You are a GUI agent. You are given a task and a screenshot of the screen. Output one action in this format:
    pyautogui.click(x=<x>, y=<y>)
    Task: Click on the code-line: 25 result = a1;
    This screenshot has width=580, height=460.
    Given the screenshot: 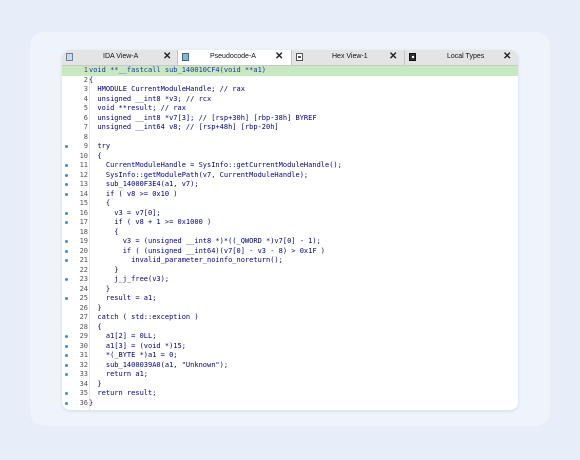 What is the action you would take?
    pyautogui.click(x=290, y=299)
    